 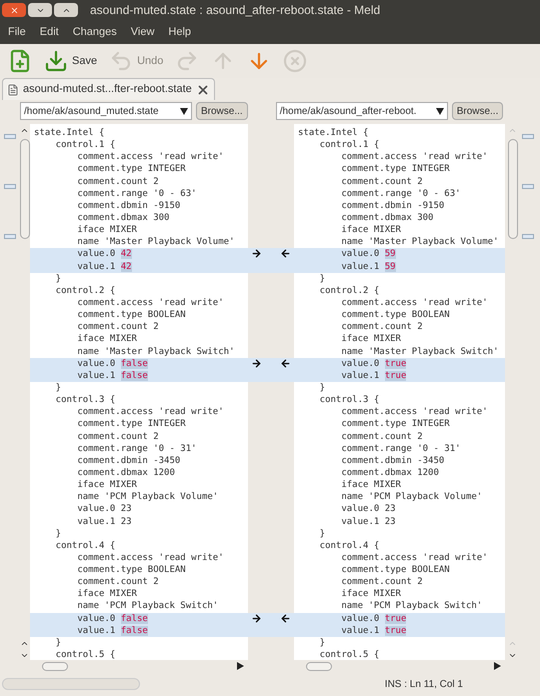 I want to click on code-line: comment.range '0 - 63', so click(x=137, y=194).